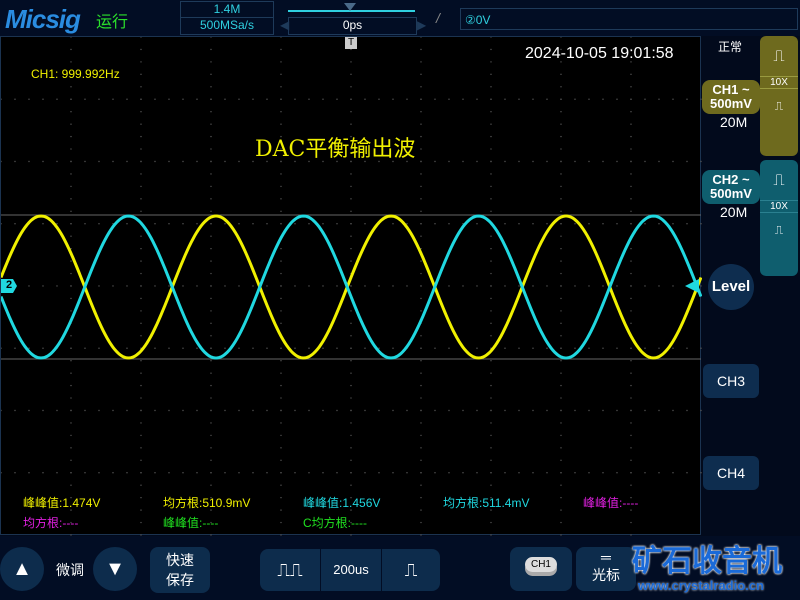 The height and width of the screenshot is (600, 800). What do you see at coordinates (629, 19) in the screenshot?
I see `trigger-level: ②0V` at bounding box center [629, 19].